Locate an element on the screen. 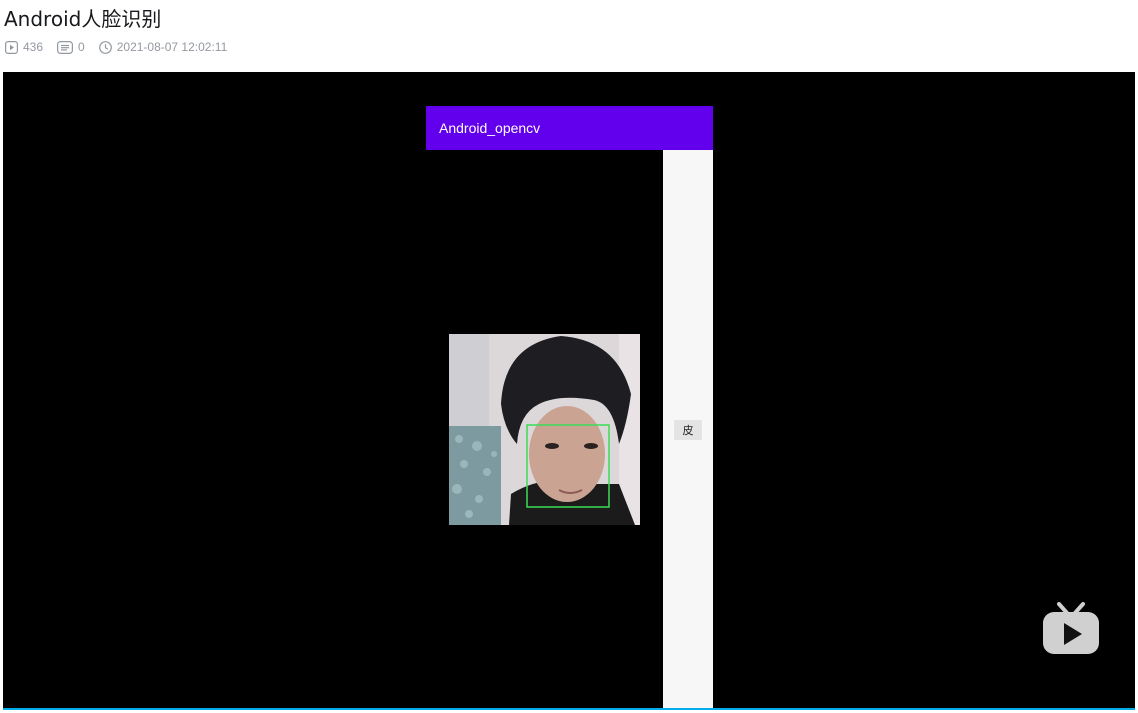  publish-time: 2021-08-07 12:02:11 is located at coordinates (163, 47).